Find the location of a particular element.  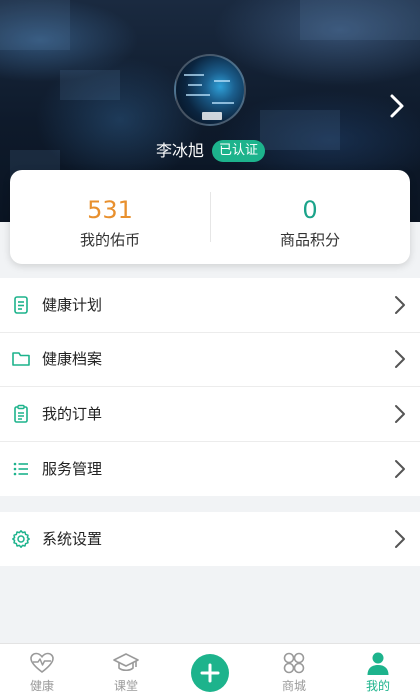

stats-card: 531 我的佑币 0 商品积分 is located at coordinates (210, 217).